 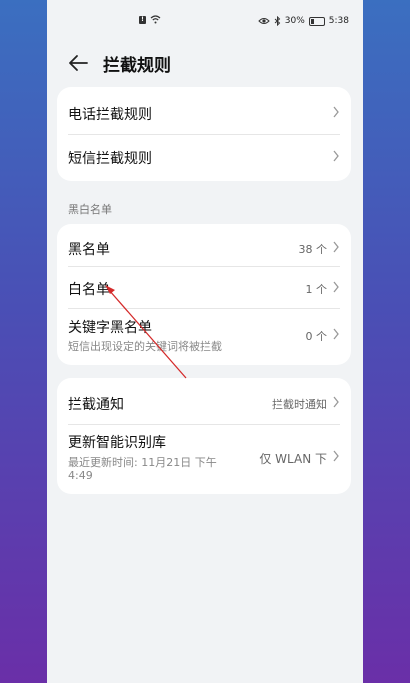 I want to click on keyword-blacklist-label: 关键字黑名单, so click(x=110, y=328).